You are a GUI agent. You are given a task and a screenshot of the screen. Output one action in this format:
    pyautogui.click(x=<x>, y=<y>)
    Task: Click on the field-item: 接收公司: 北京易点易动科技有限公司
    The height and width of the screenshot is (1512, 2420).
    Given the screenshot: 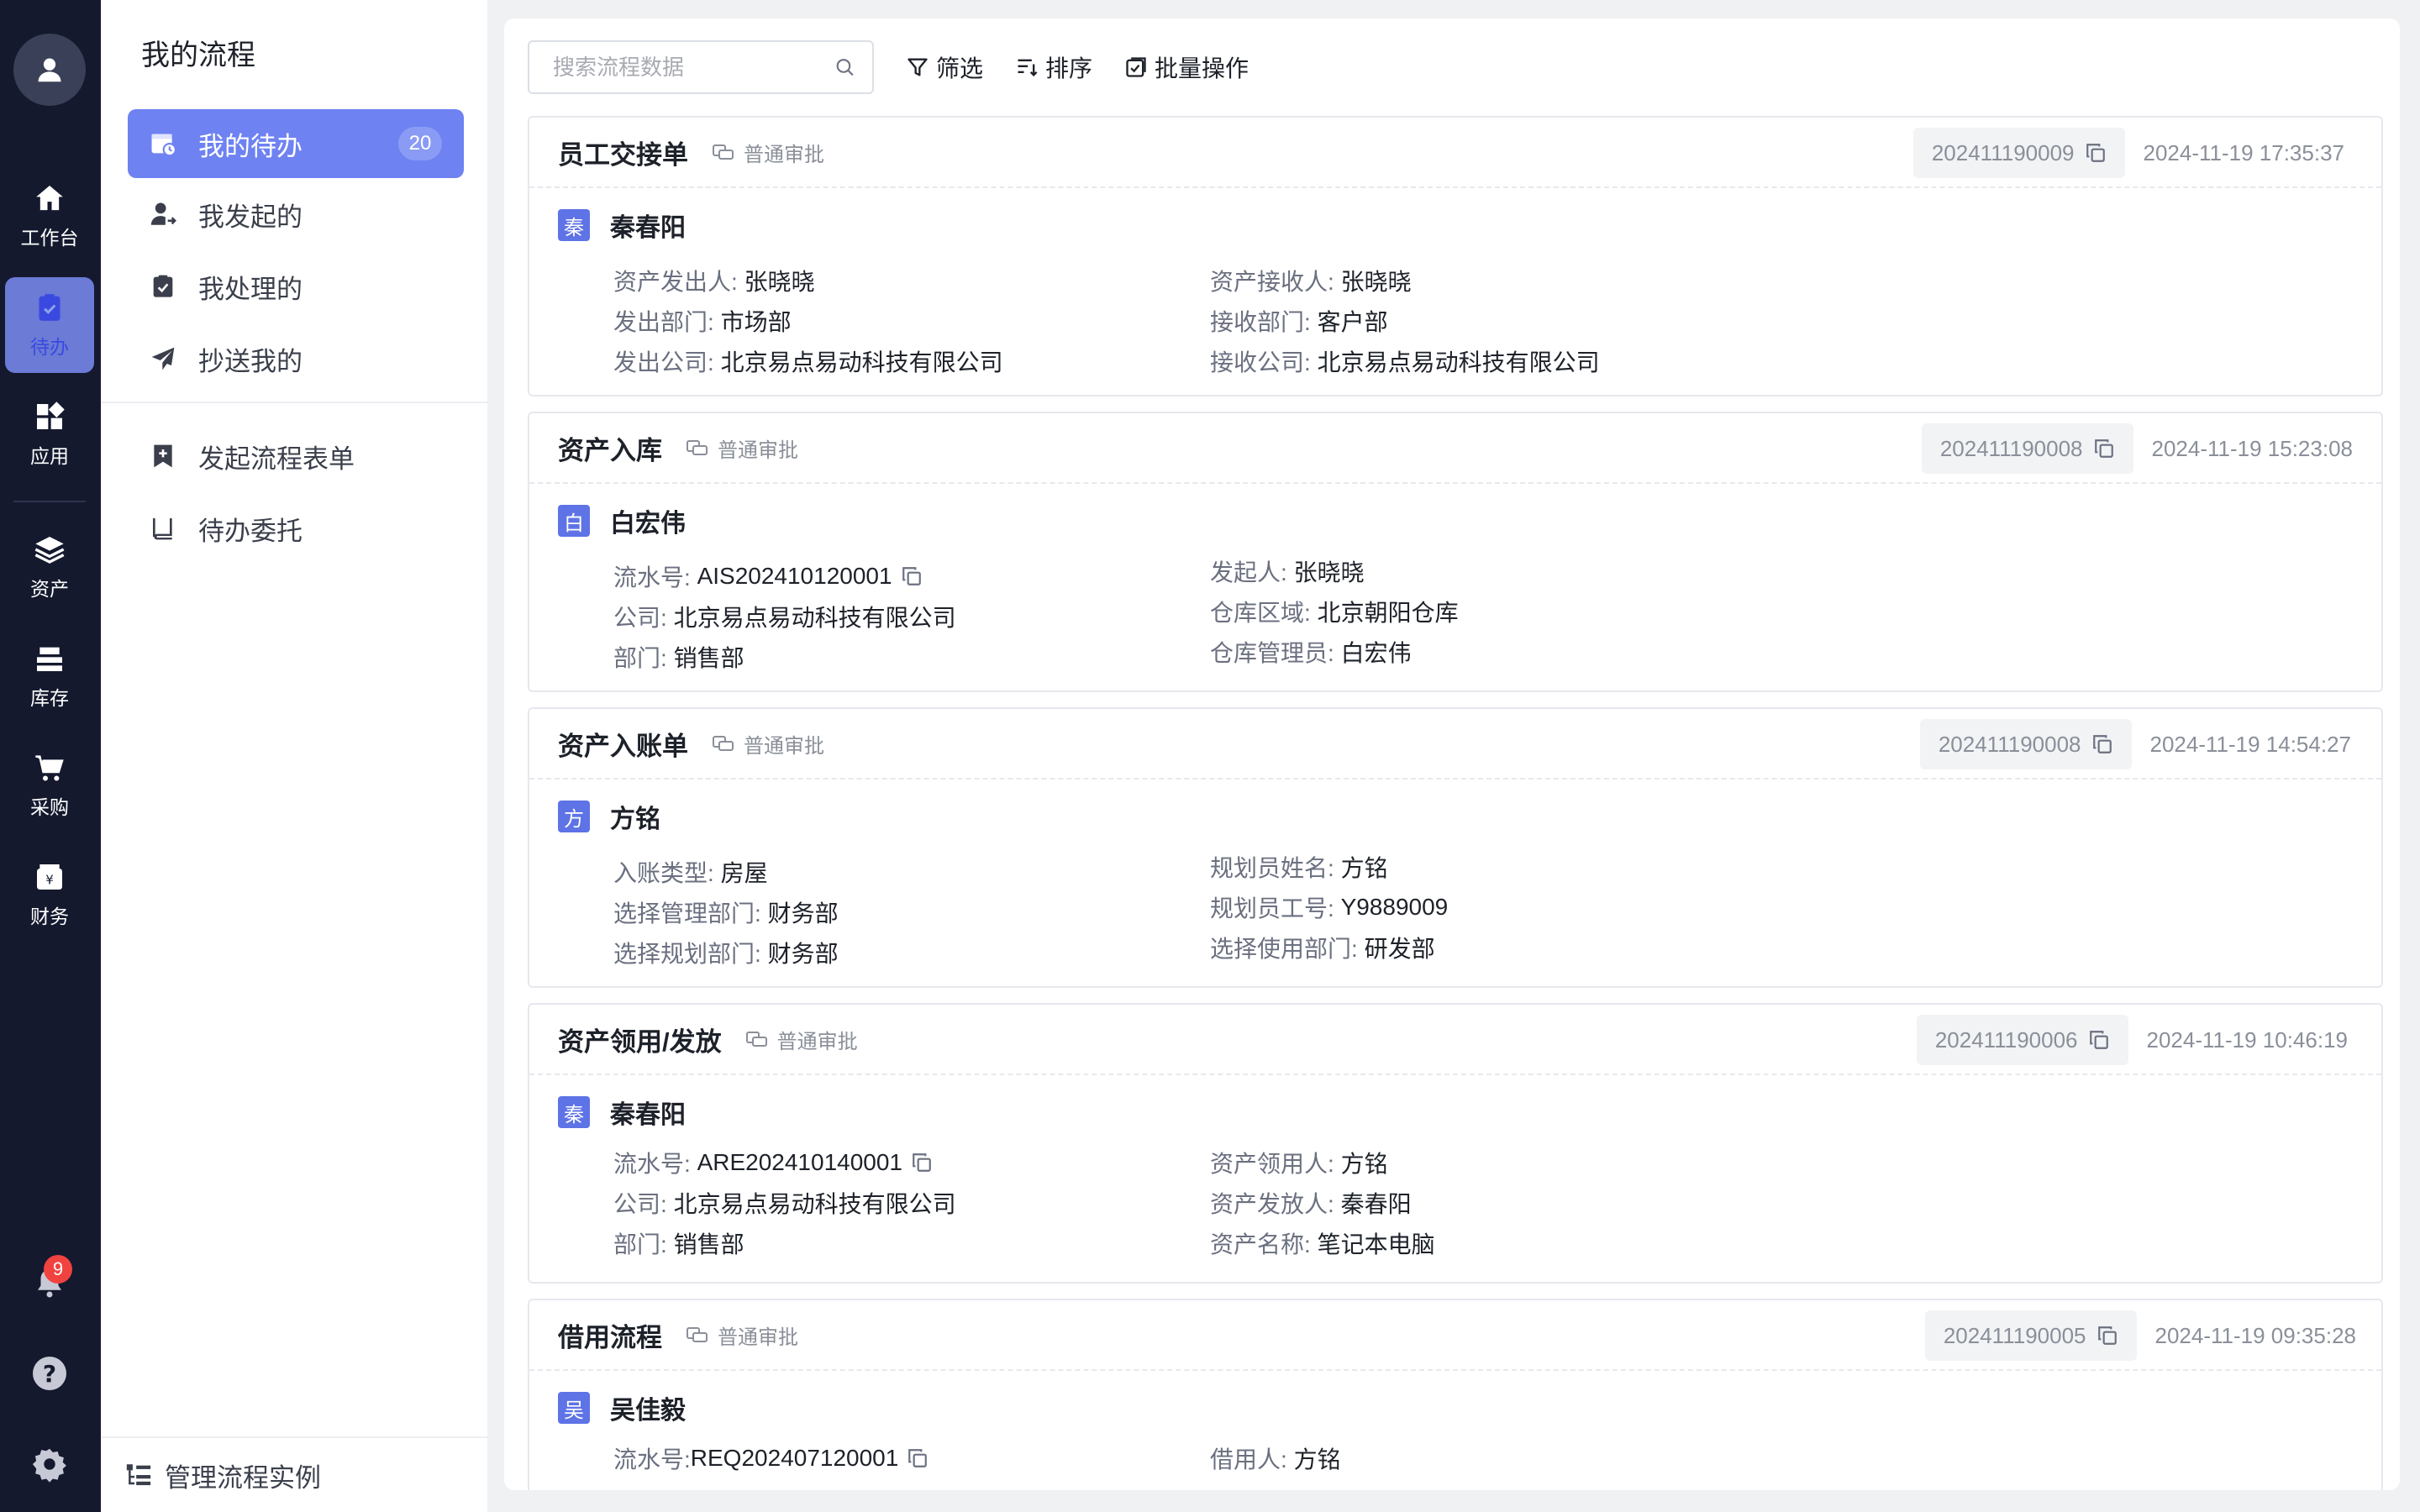 What is the action you would take?
    pyautogui.click(x=1405, y=361)
    